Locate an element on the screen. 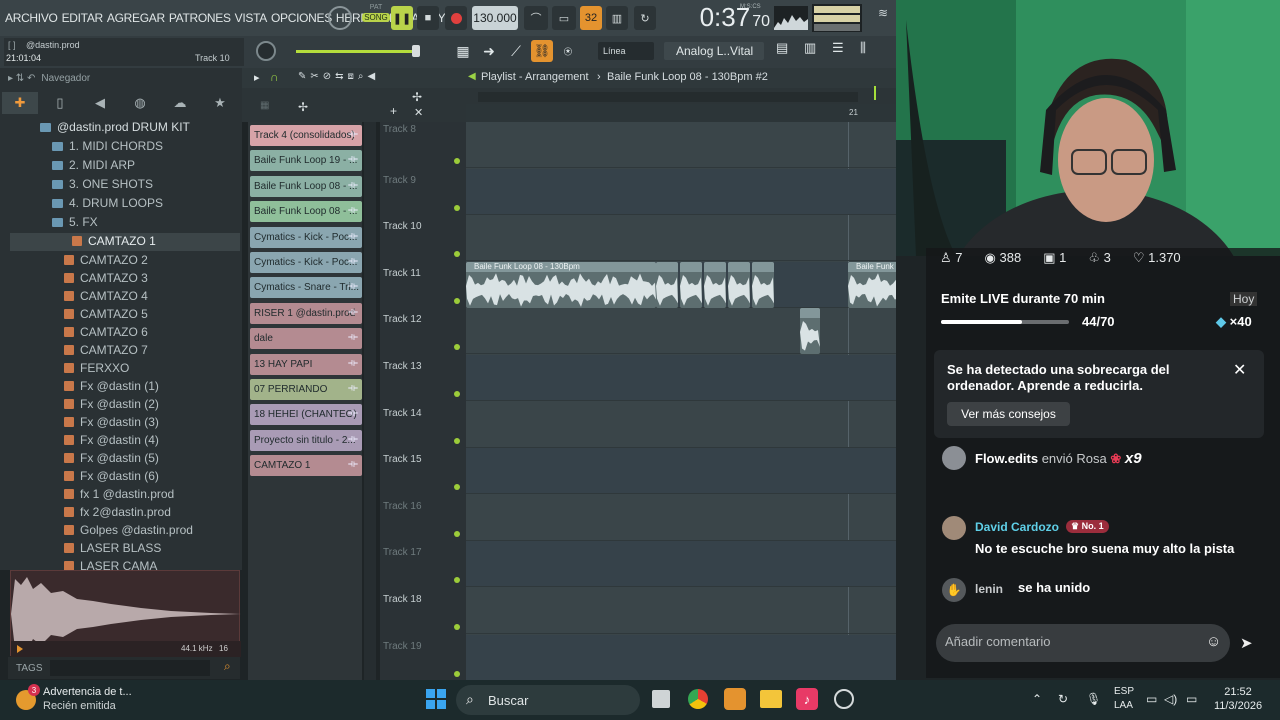 This screenshot has width=1280, height=720. browser-file: Golpes @dastin.prod is located at coordinates (128, 530).